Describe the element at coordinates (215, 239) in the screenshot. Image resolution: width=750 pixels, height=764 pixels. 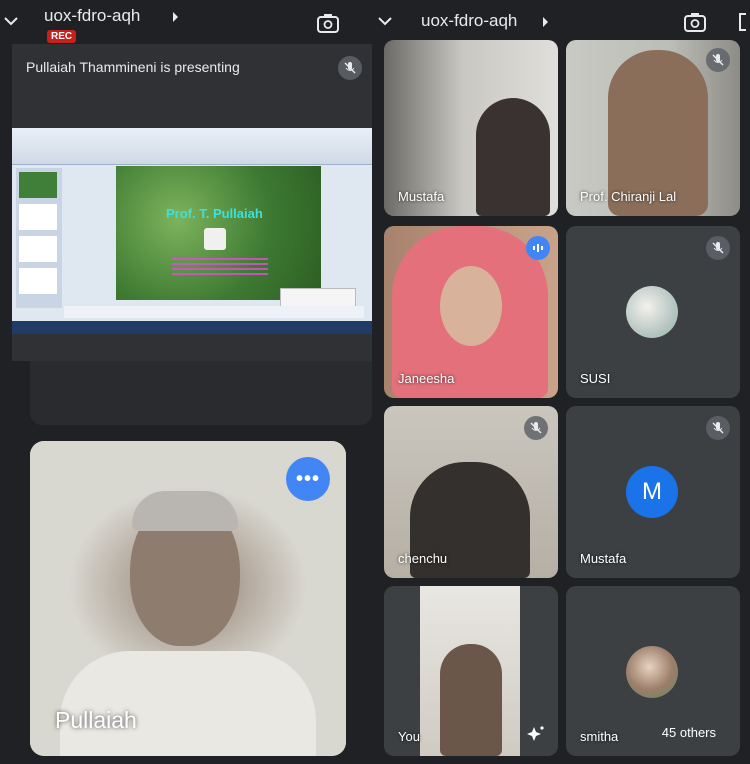
I see `slide-emblem` at that location.